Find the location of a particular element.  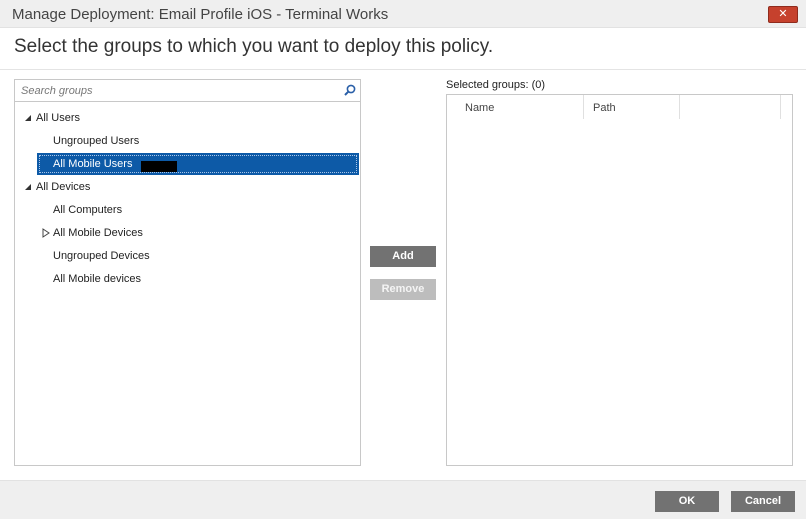

tree-item-label: All Mobile Devices is located at coordinates (98, 233).